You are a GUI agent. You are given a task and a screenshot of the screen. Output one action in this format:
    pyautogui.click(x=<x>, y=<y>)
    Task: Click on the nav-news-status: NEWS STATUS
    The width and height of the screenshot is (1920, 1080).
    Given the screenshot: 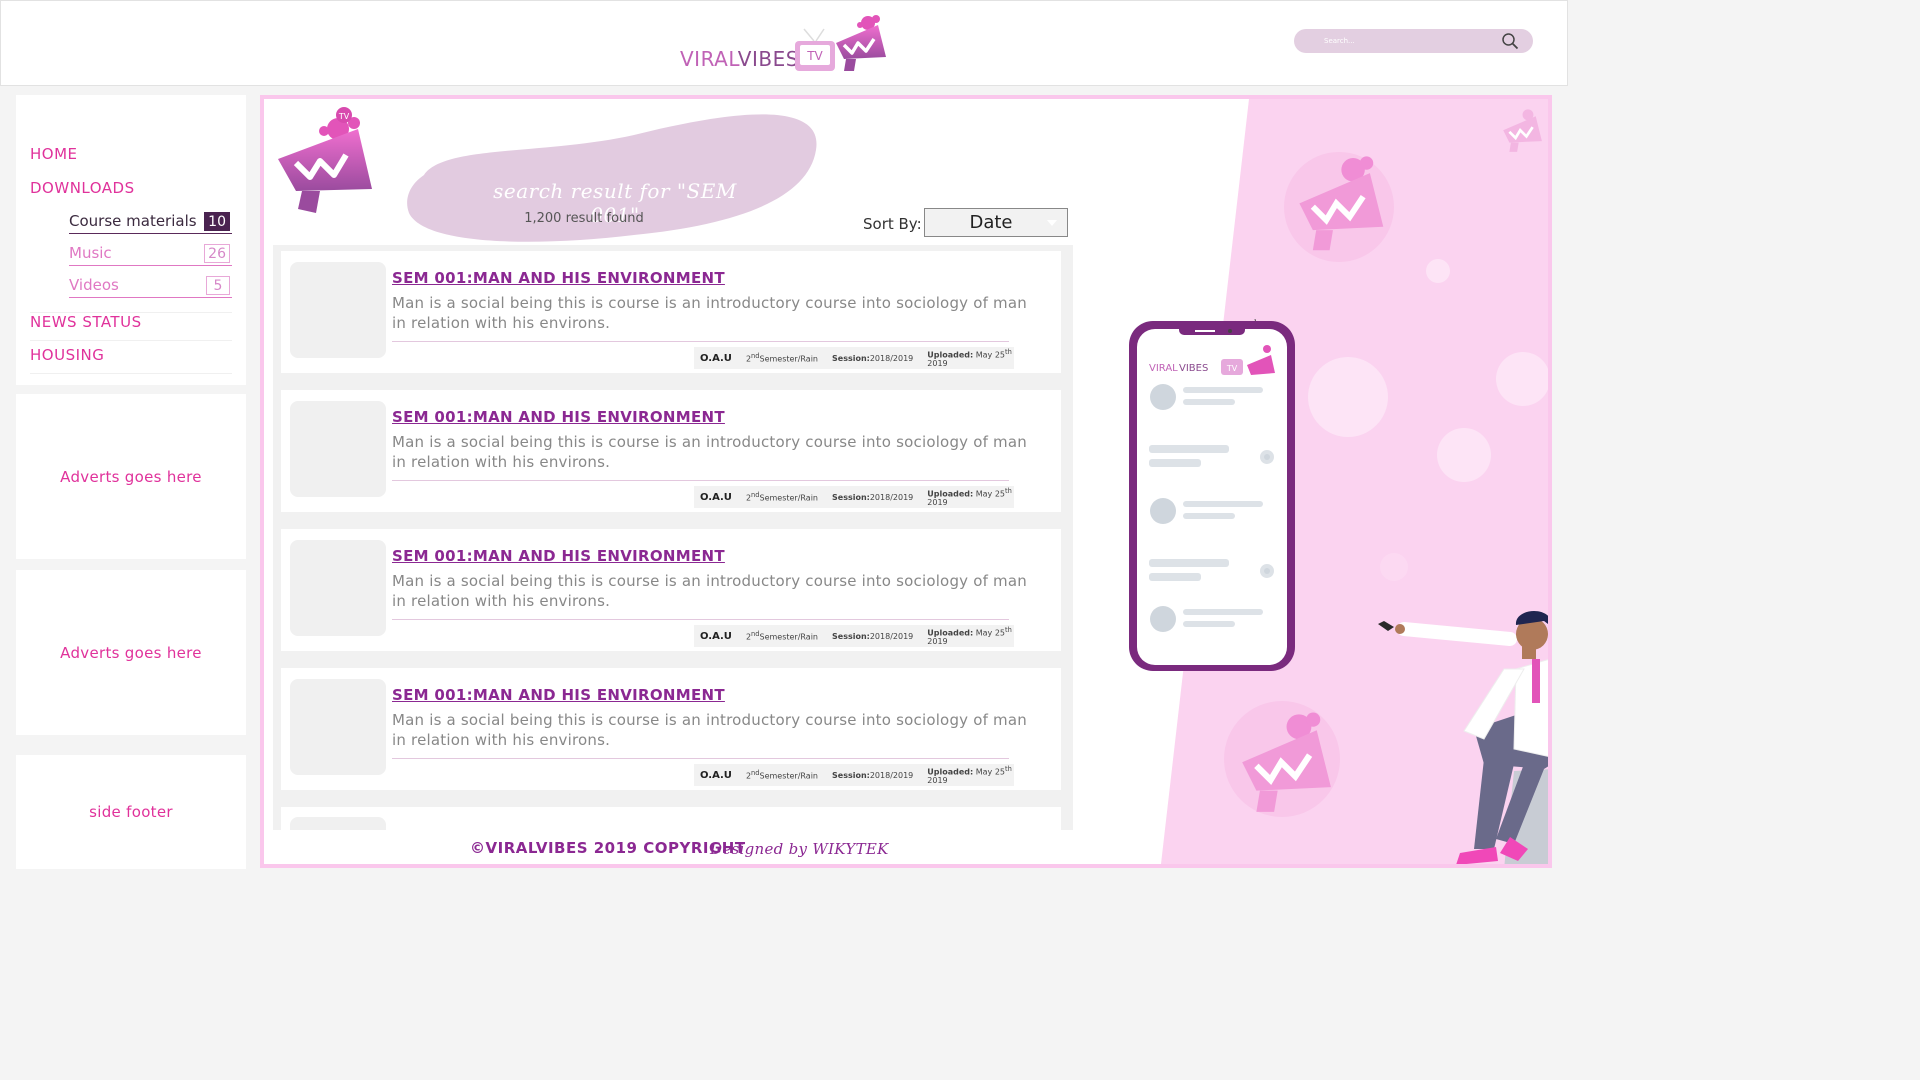 What is the action you would take?
    pyautogui.click(x=131, y=326)
    